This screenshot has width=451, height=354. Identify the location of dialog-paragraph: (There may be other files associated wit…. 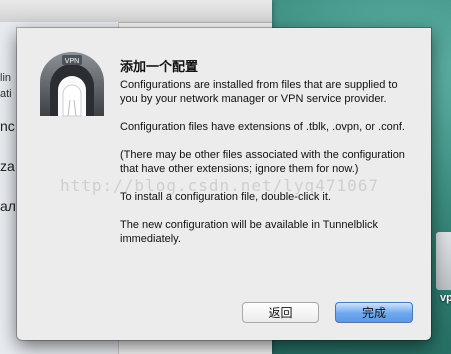
(262, 162).